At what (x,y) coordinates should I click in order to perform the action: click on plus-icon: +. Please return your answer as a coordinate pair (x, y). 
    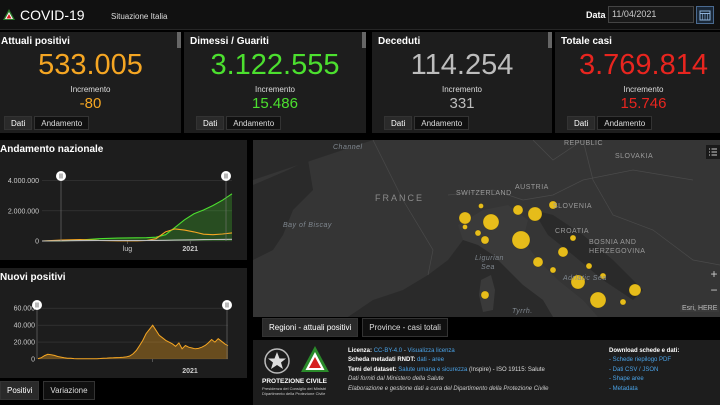
    Looking at the image, I should click on (714, 274).